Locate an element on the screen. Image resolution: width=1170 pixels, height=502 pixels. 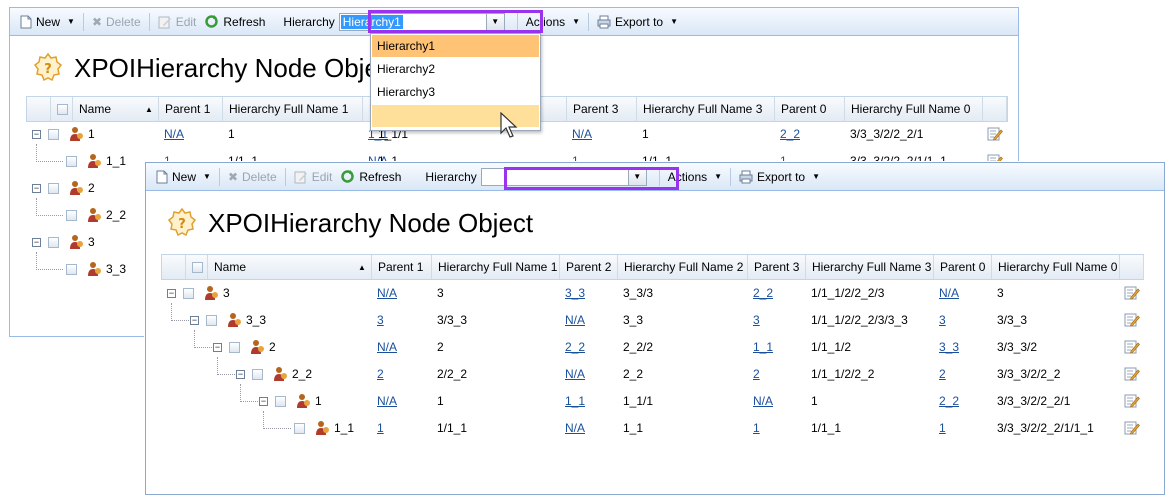
dropdown-option: Hierarchy2 is located at coordinates (455, 69).